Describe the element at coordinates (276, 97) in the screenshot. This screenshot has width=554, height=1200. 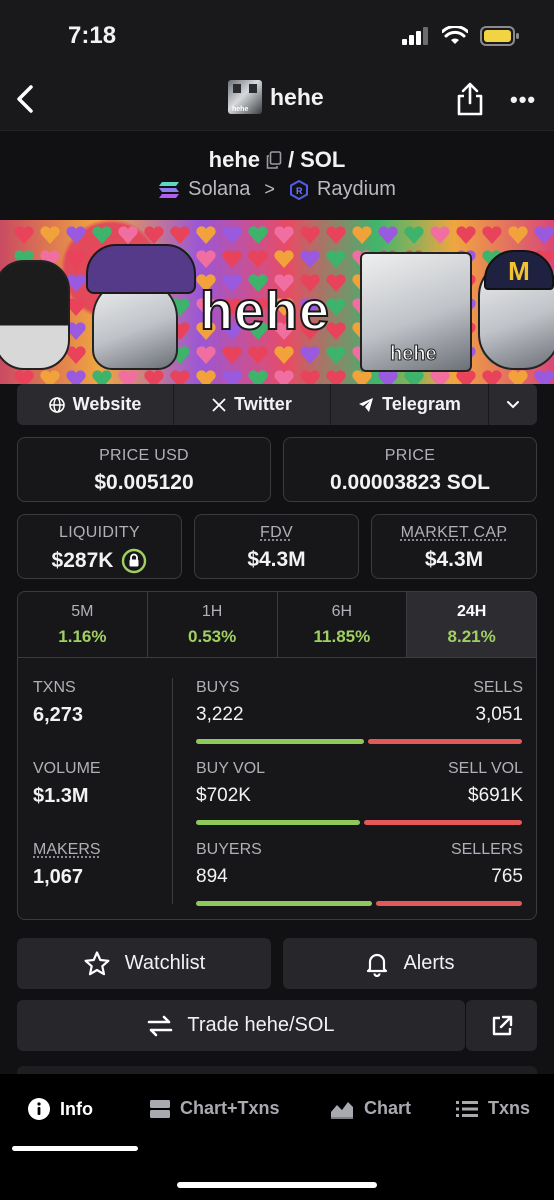
I see `token-header: hehe hehe` at that location.